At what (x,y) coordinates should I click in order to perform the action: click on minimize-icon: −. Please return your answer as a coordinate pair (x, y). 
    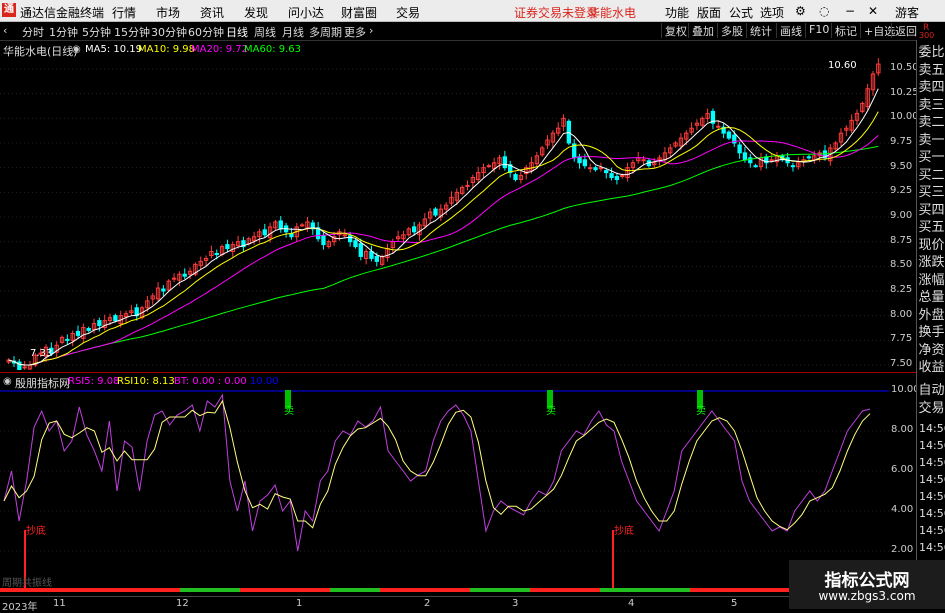
    Looking at the image, I should click on (850, 11).